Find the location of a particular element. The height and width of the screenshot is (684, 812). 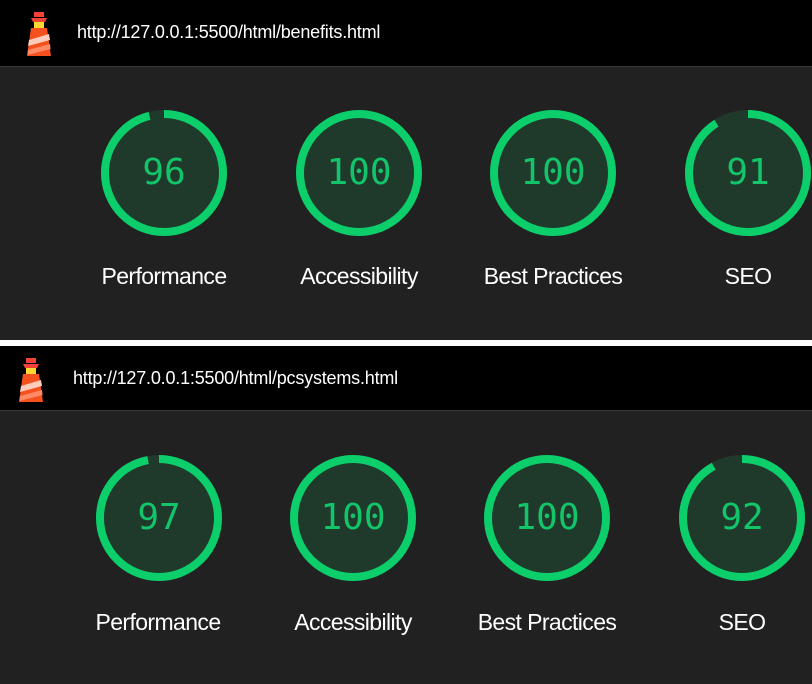

gauge-performance: 96 is located at coordinates (164, 173).